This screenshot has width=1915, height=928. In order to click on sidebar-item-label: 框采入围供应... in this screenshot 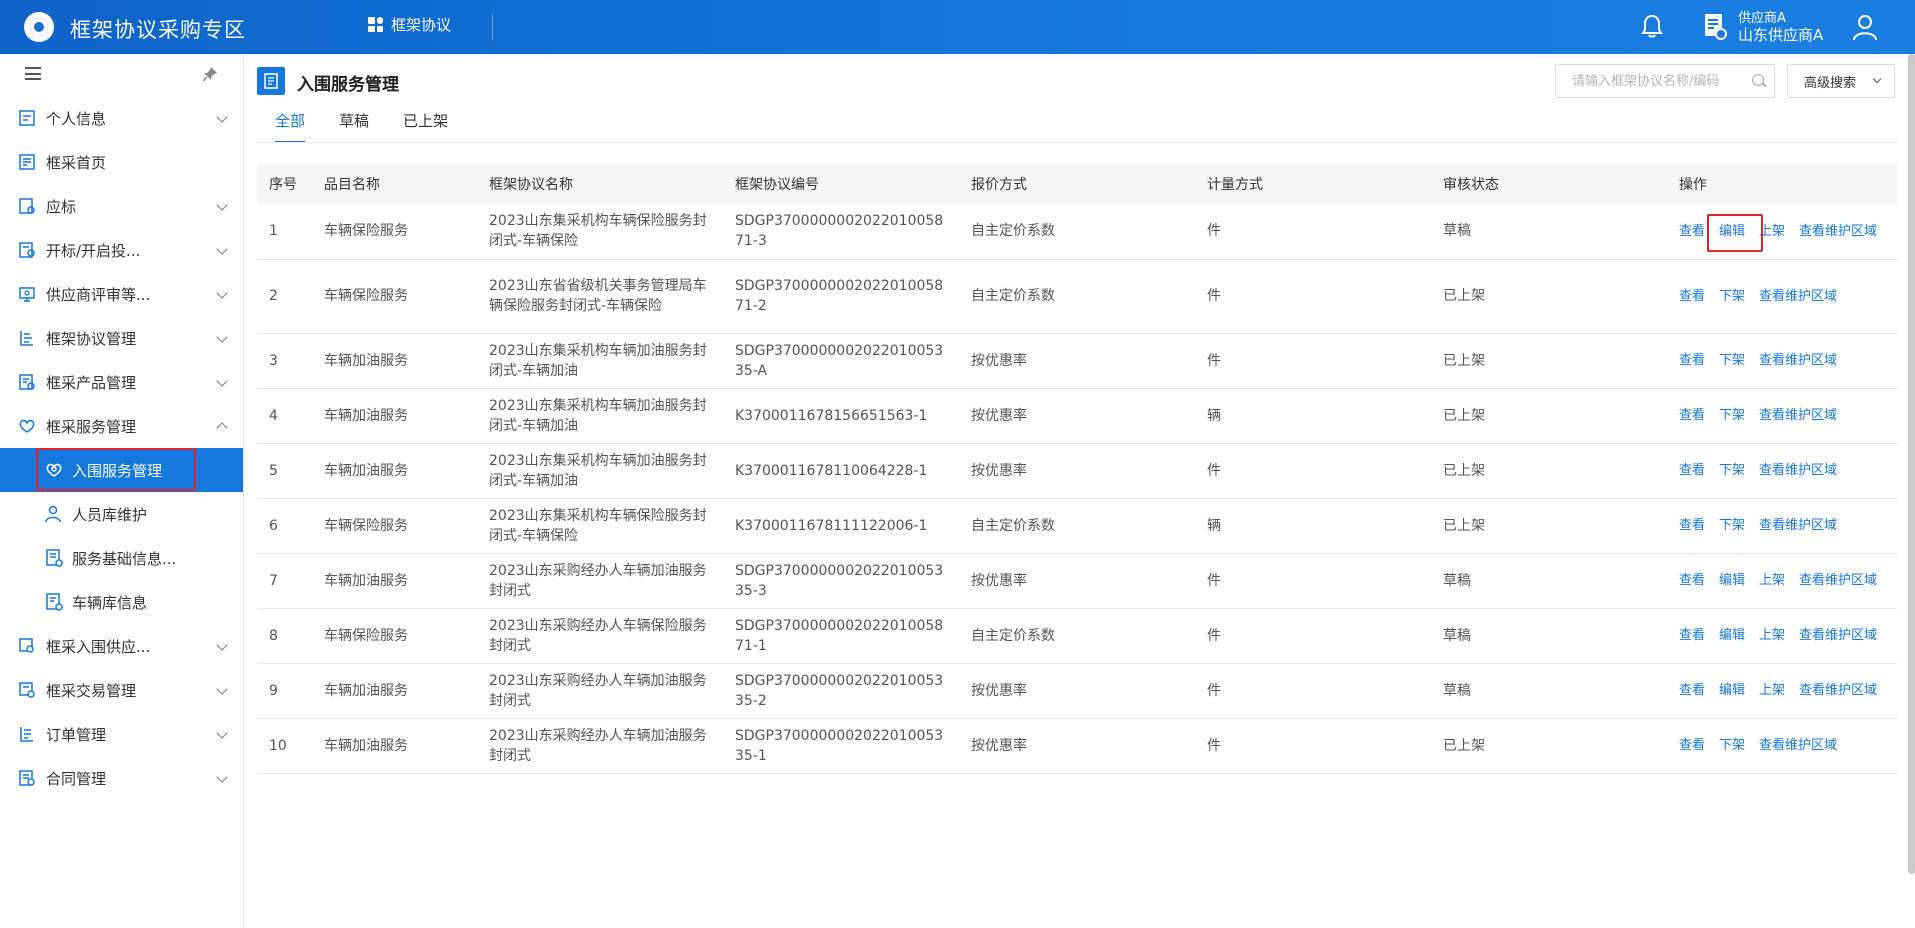, I will do `click(98, 646)`.